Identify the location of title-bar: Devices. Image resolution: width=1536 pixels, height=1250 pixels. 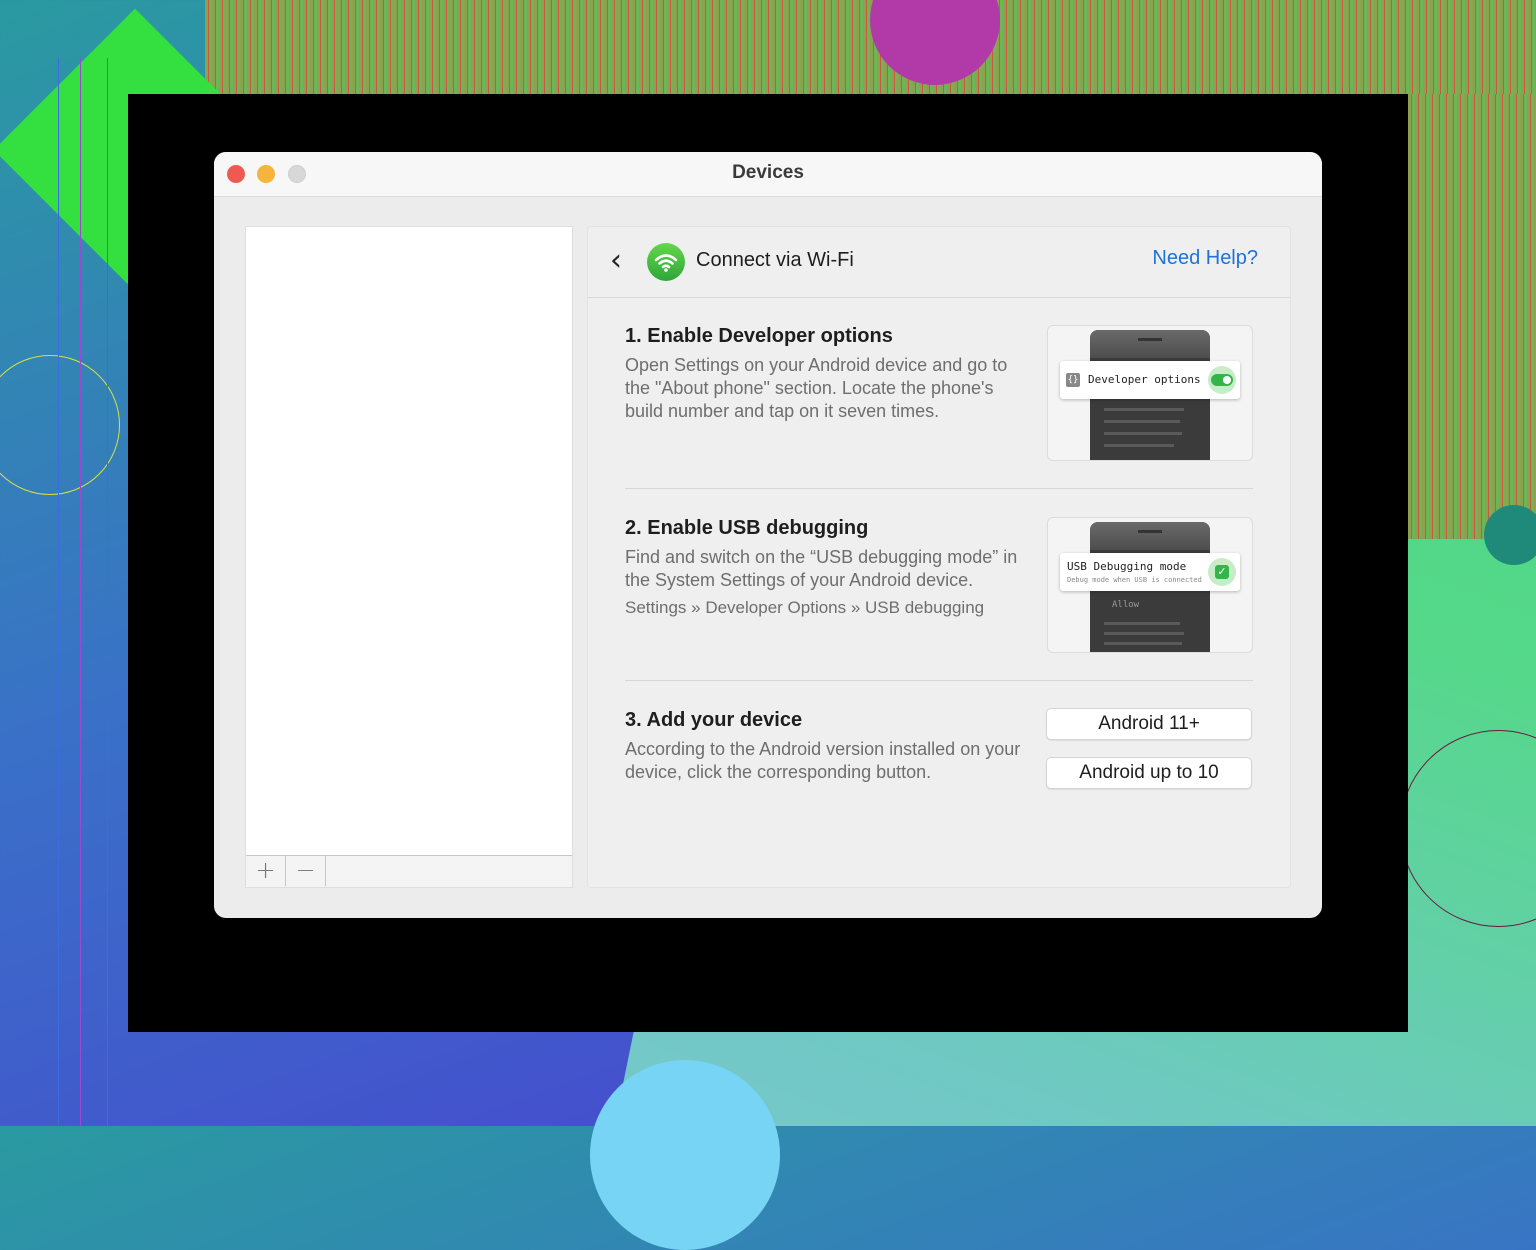
(768, 174).